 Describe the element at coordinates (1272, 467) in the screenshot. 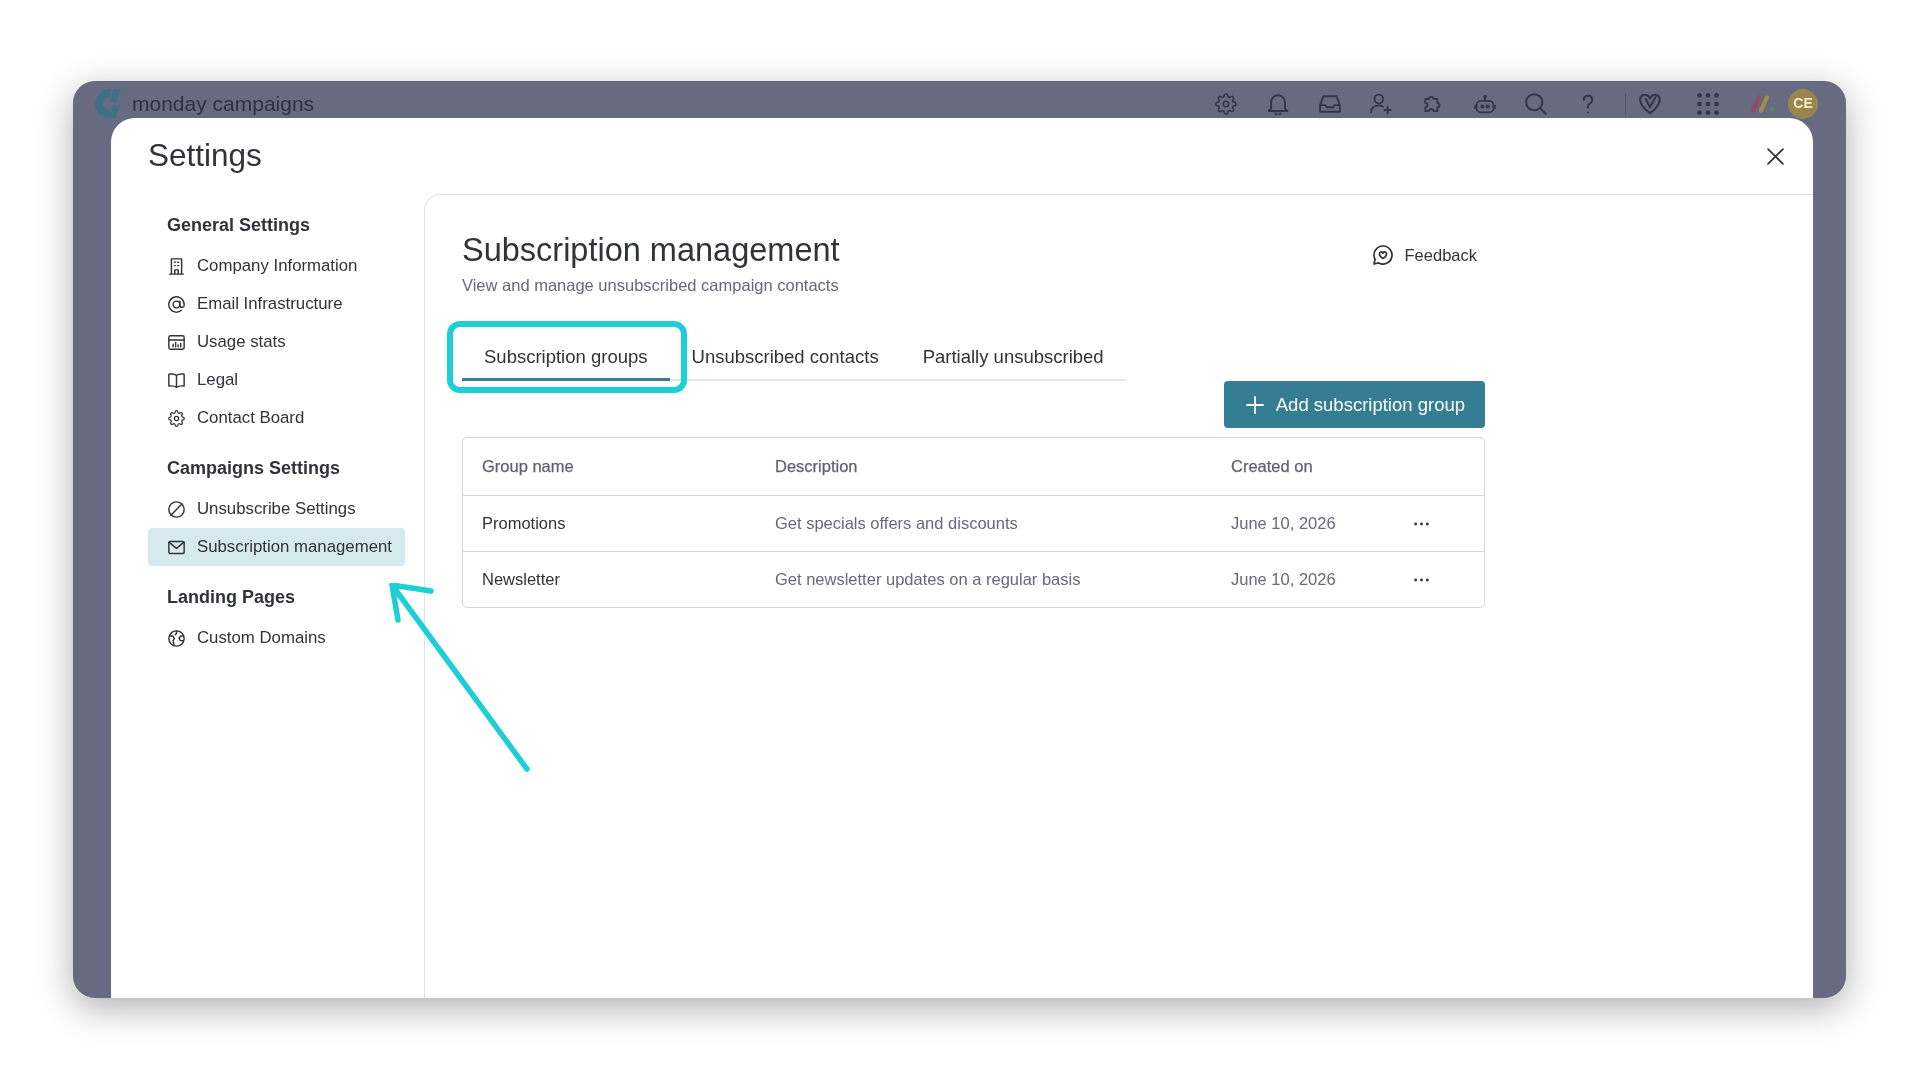

I see `column-header: Created on` at that location.